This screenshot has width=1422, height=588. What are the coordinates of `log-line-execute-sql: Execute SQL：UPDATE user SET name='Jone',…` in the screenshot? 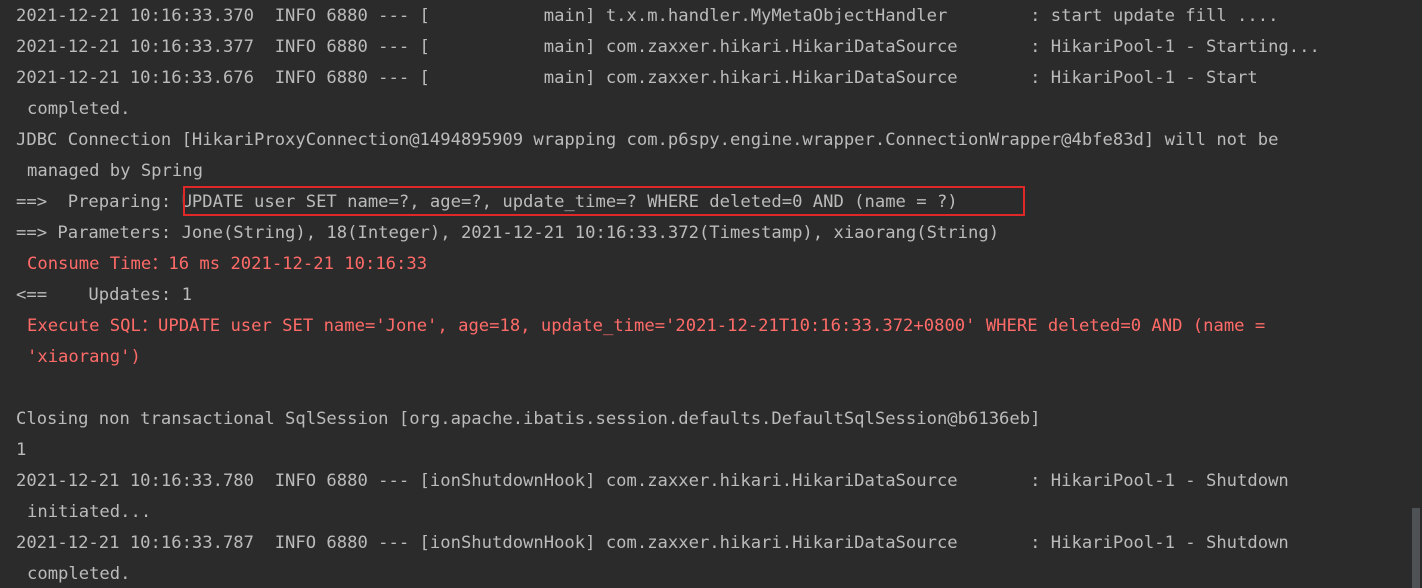 It's located at (646, 326).